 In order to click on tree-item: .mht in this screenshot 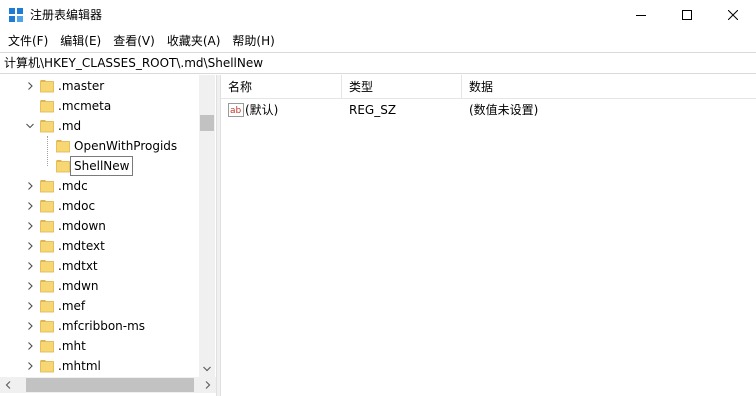, I will do `click(100, 346)`.